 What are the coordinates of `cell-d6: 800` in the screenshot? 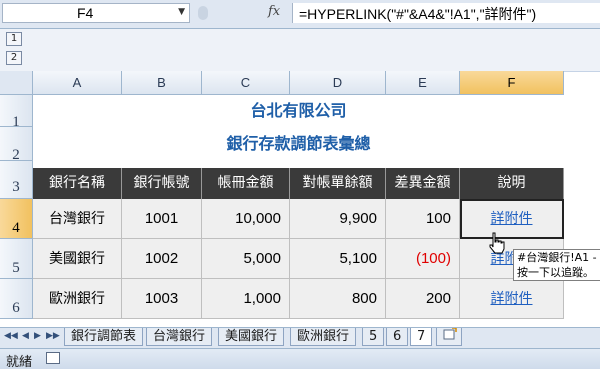 It's located at (338, 299).